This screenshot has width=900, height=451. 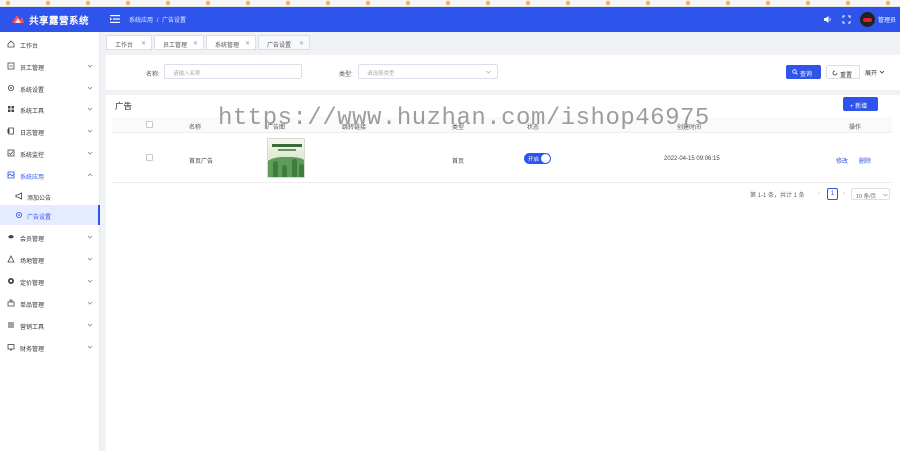 I want to click on sidebar-item-ad-settings: 广告设置, so click(x=50, y=215).